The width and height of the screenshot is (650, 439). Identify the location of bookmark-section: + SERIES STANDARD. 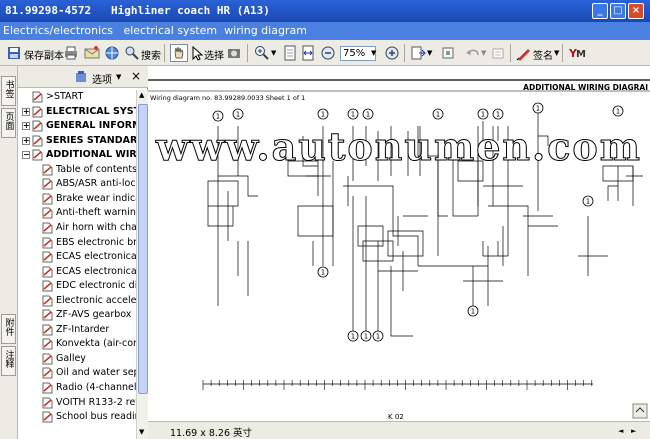
(77, 141).